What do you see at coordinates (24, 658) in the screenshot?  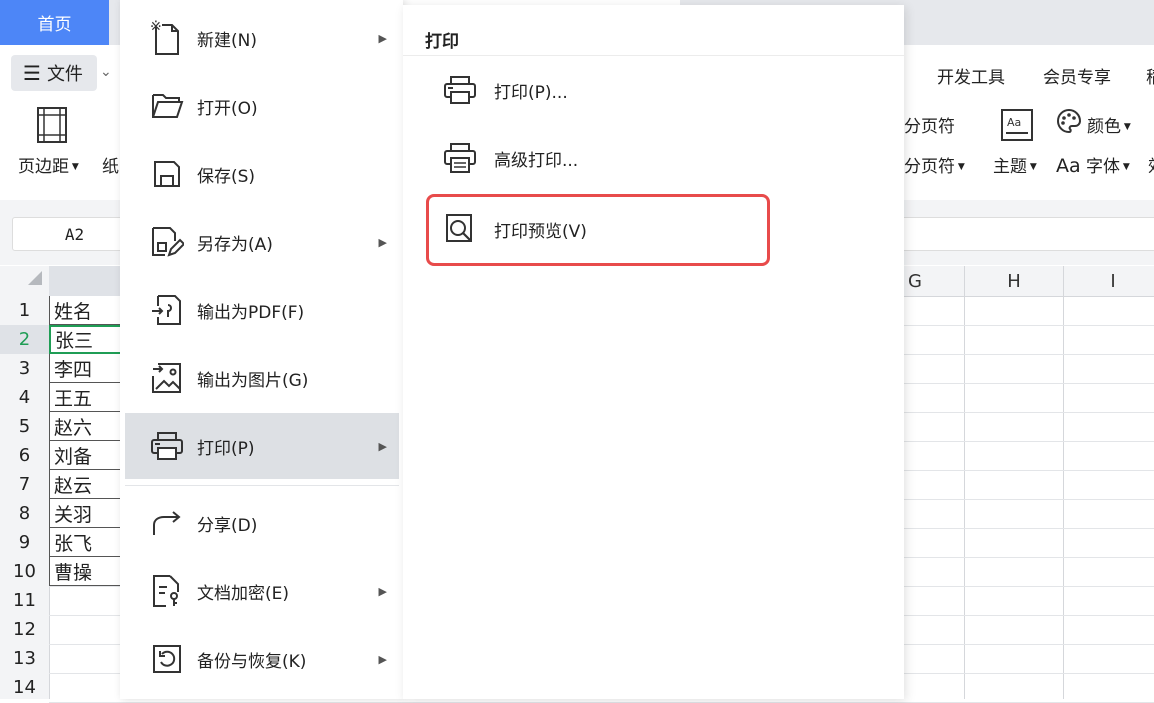 I see `row-number: 13` at bounding box center [24, 658].